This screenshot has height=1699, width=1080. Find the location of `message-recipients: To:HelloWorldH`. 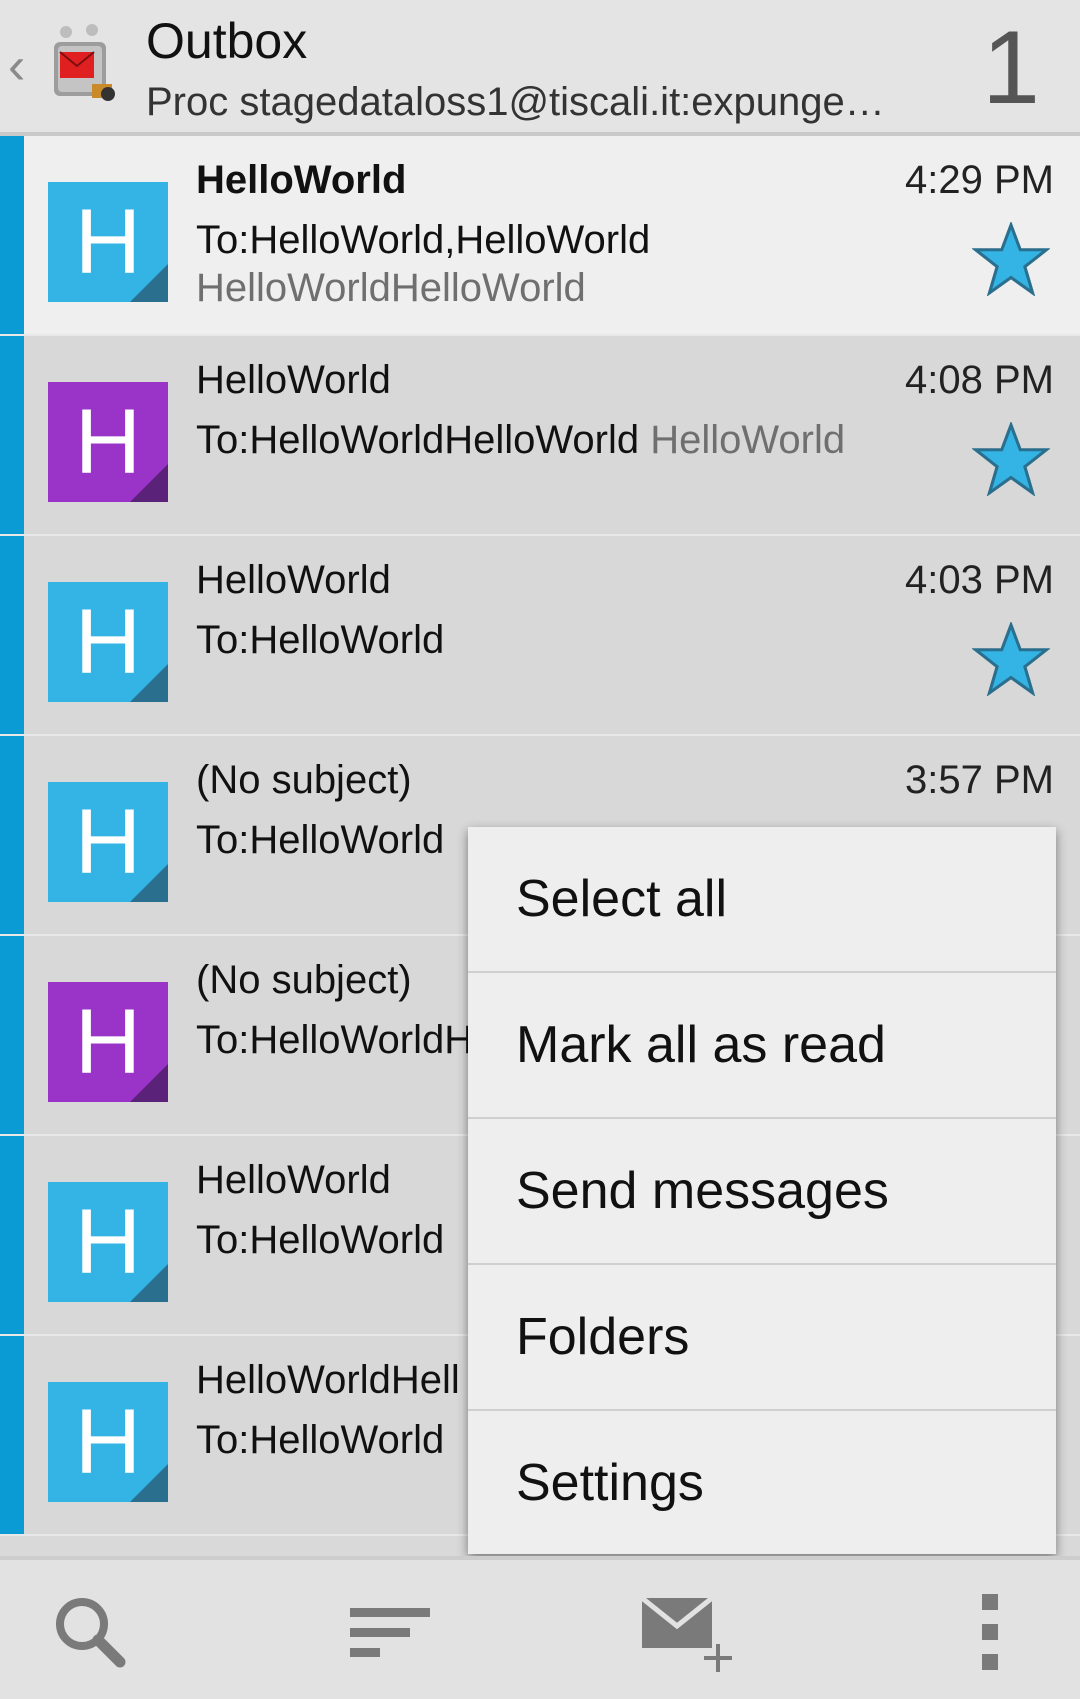

message-recipients: To:HelloWorldH is located at coordinates (335, 1040).